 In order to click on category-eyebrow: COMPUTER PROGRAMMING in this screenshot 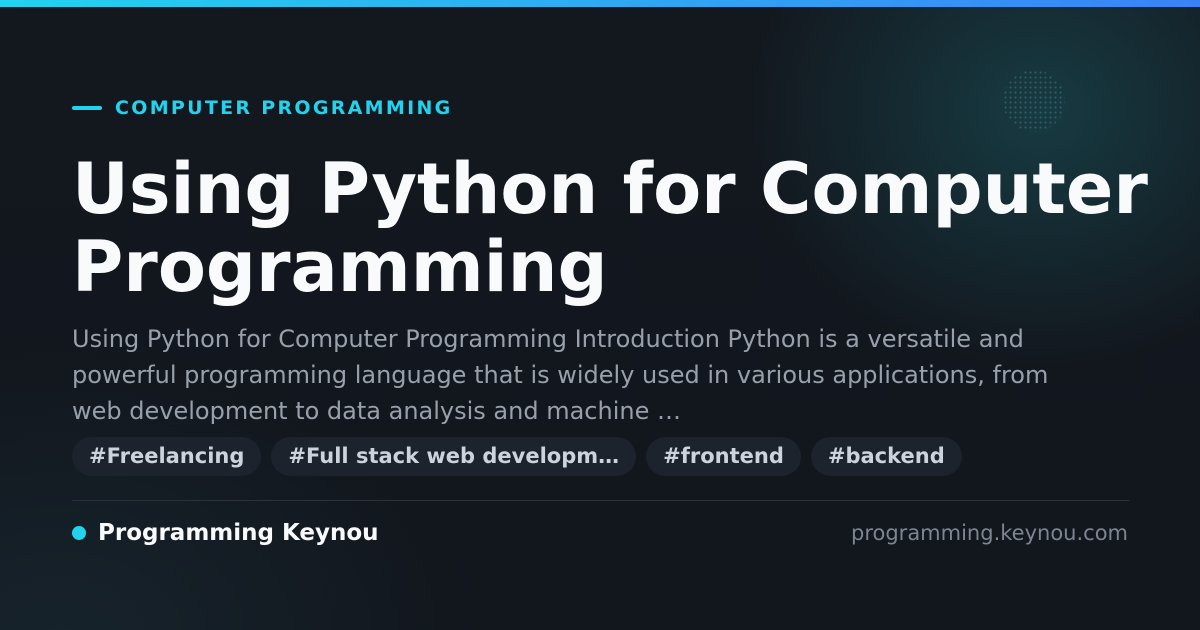, I will do `click(262, 108)`.